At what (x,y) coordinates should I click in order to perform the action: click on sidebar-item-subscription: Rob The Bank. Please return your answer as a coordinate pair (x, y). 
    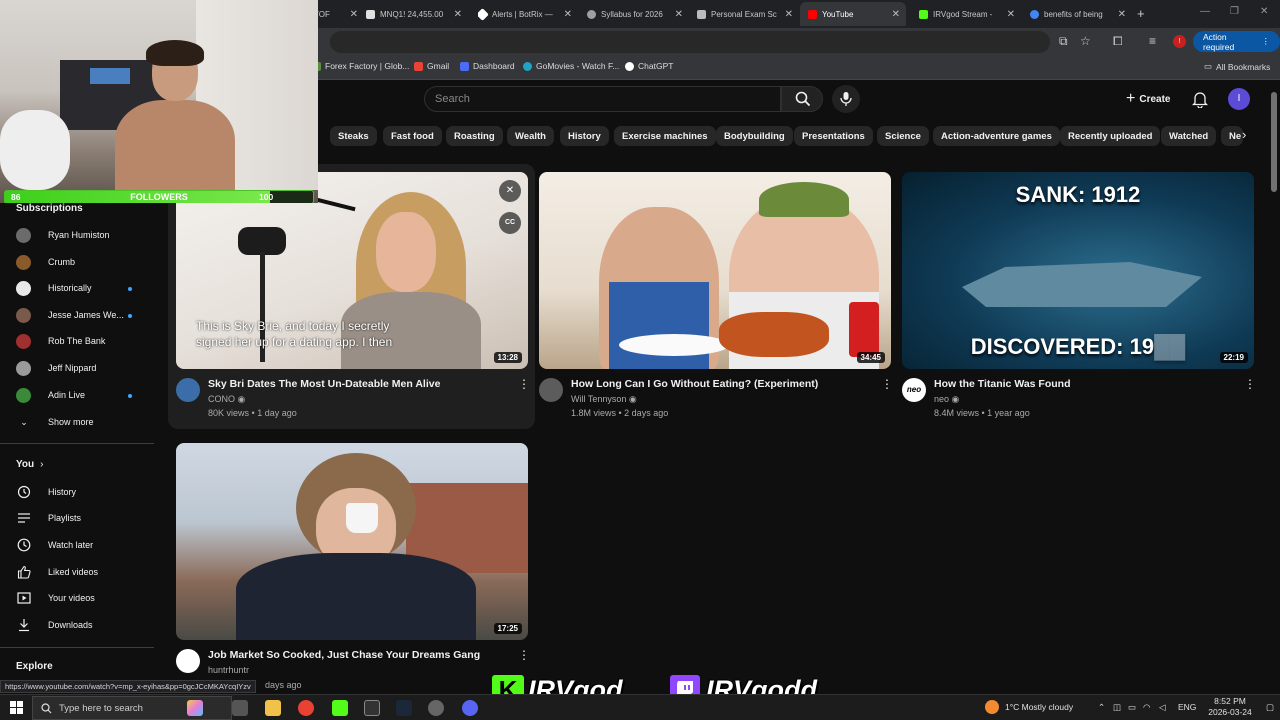
    Looking at the image, I should click on (60, 341).